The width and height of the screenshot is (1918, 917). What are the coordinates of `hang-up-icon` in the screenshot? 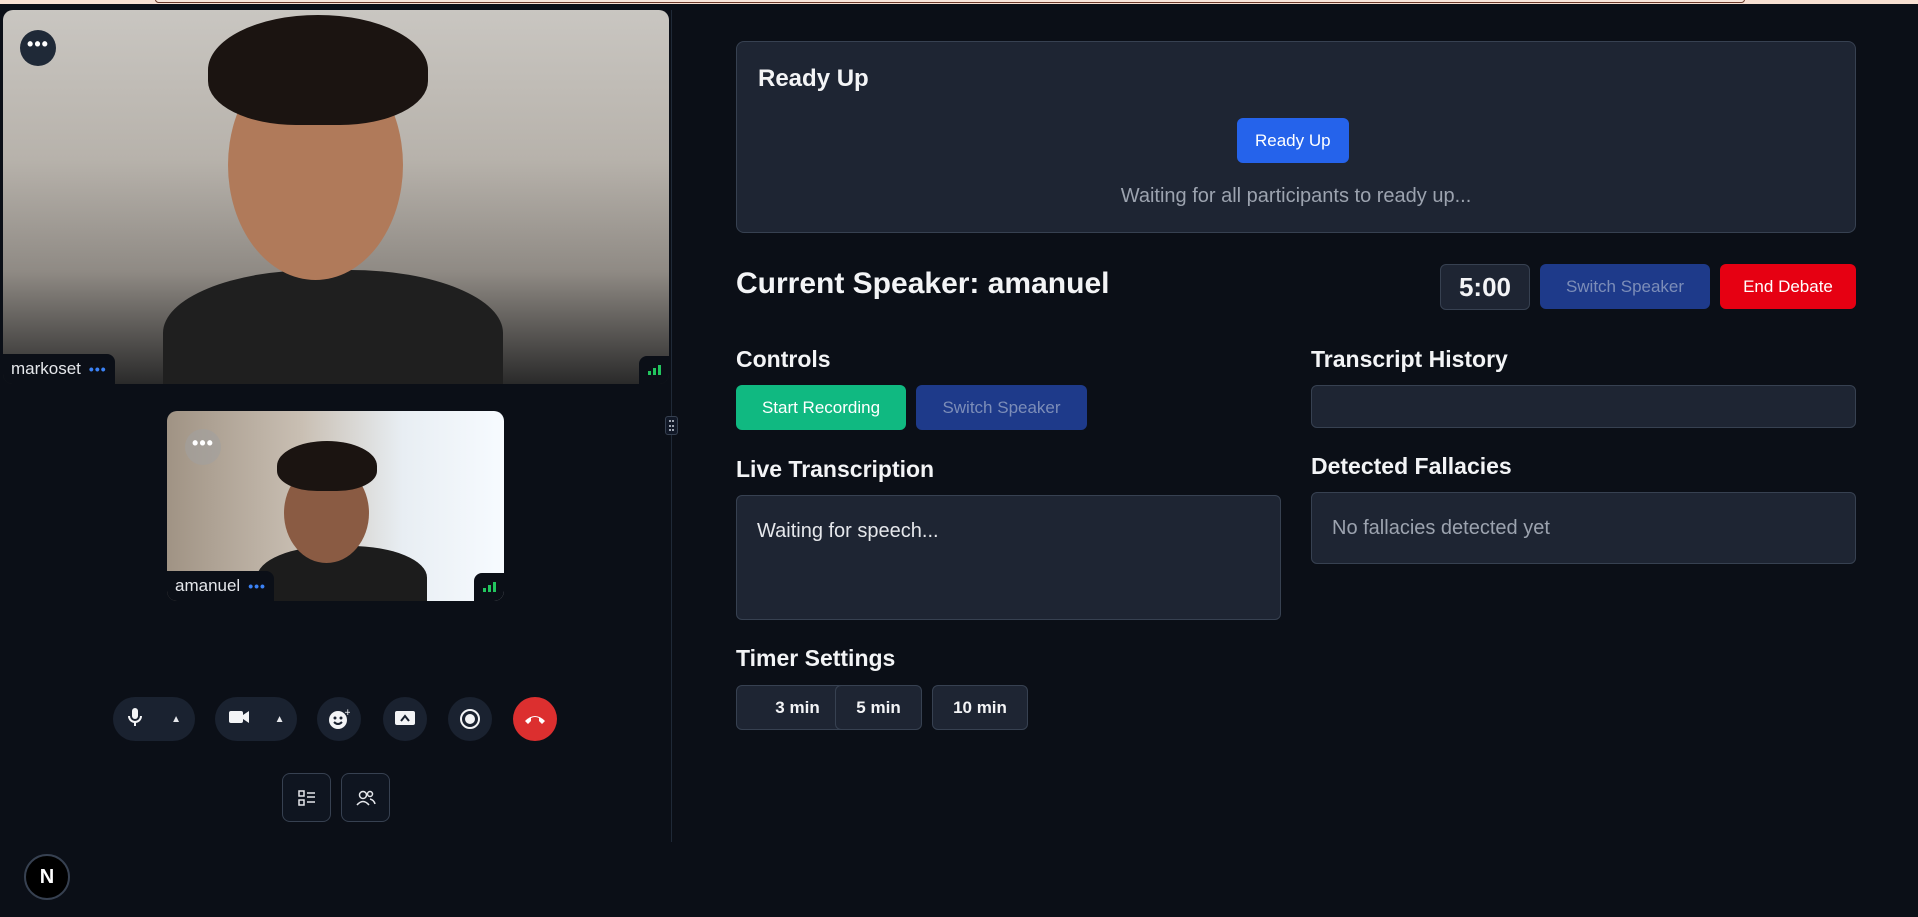 It's located at (535, 719).